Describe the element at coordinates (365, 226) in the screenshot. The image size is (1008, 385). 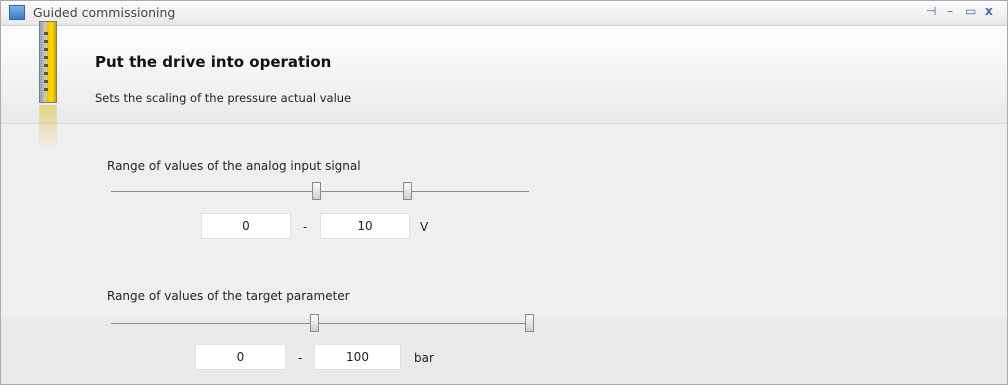
I see `analog-input-max-field: 10` at that location.